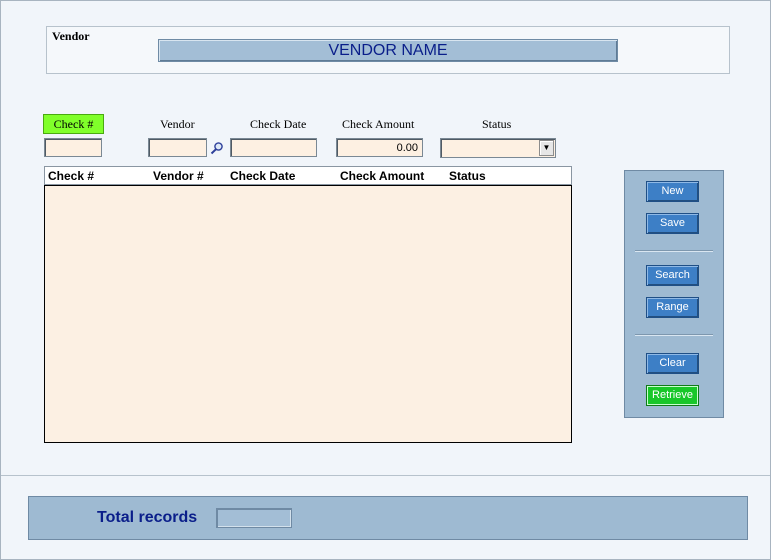 This screenshot has height=560, width=771. I want to click on check-number-label: Check #, so click(73, 124).